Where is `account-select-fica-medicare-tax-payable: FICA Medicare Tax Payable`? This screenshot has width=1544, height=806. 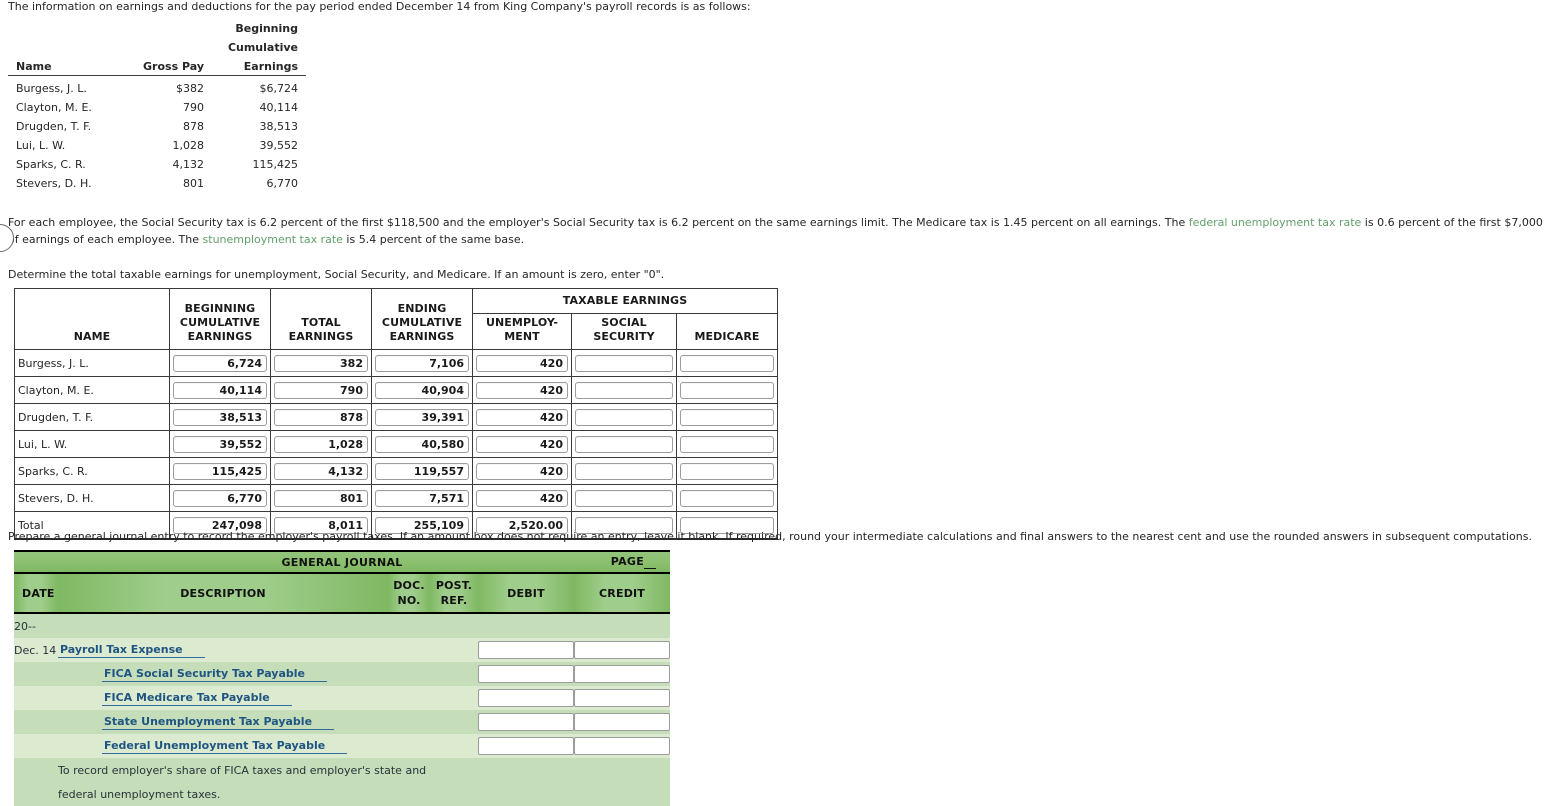 account-select-fica-medicare-tax-payable: FICA Medicare Tax Payable is located at coordinates (197, 698).